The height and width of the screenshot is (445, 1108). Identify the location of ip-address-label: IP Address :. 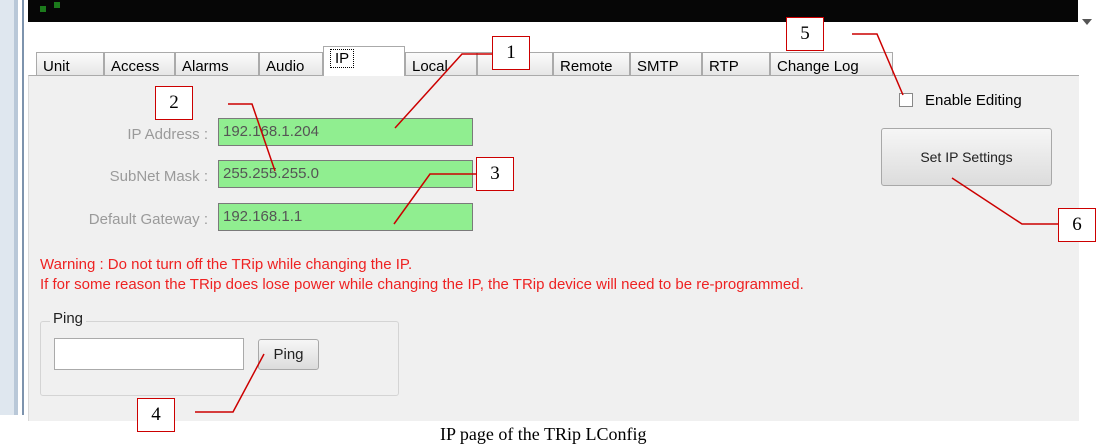
(167, 134).